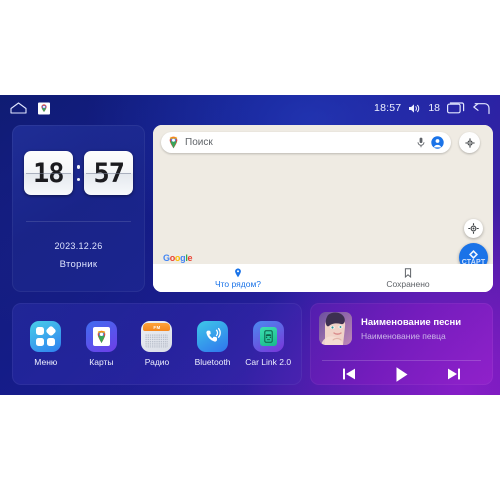 The width and height of the screenshot is (500, 500). I want to click on my-location-icon, so click(473, 228).